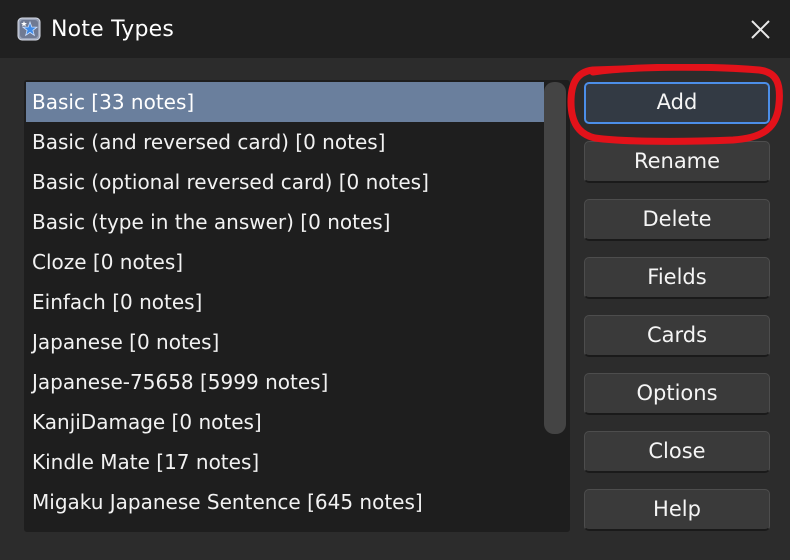 Image resolution: width=790 pixels, height=560 pixels. Describe the element at coordinates (285, 262) in the screenshot. I see `list-item: Cloze [0 notes]` at that location.